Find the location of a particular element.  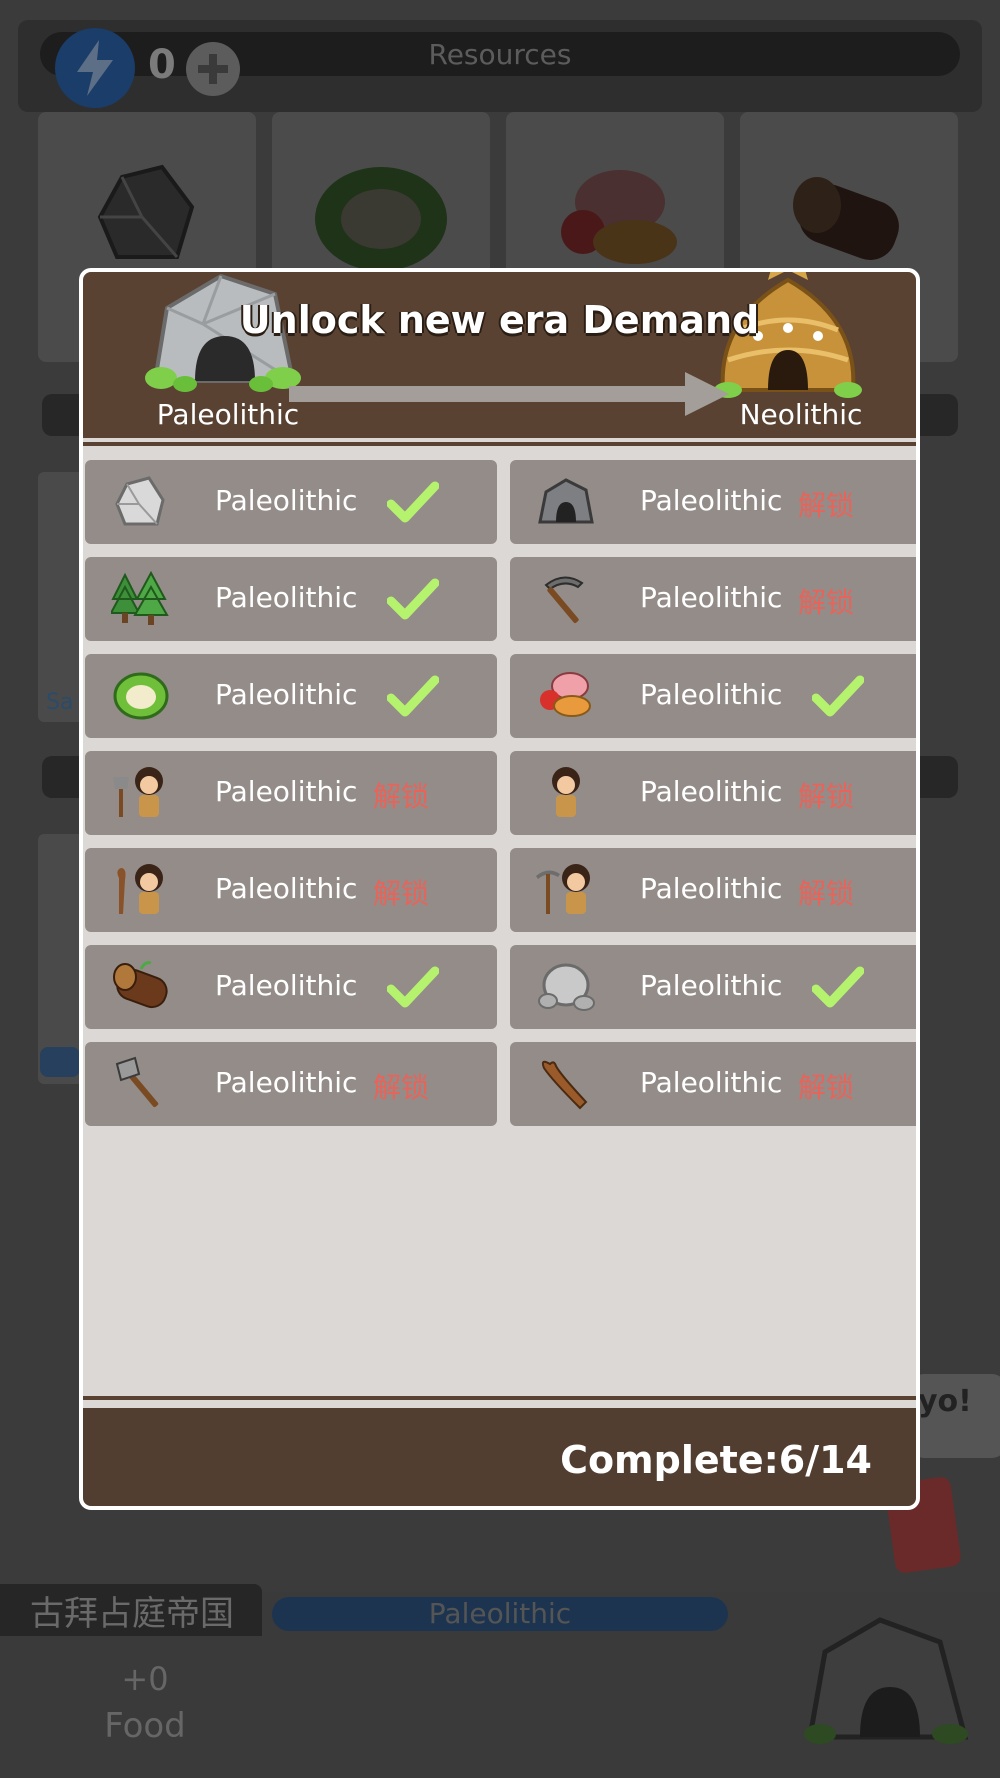

energy-bolt-icon is located at coordinates (95, 68).